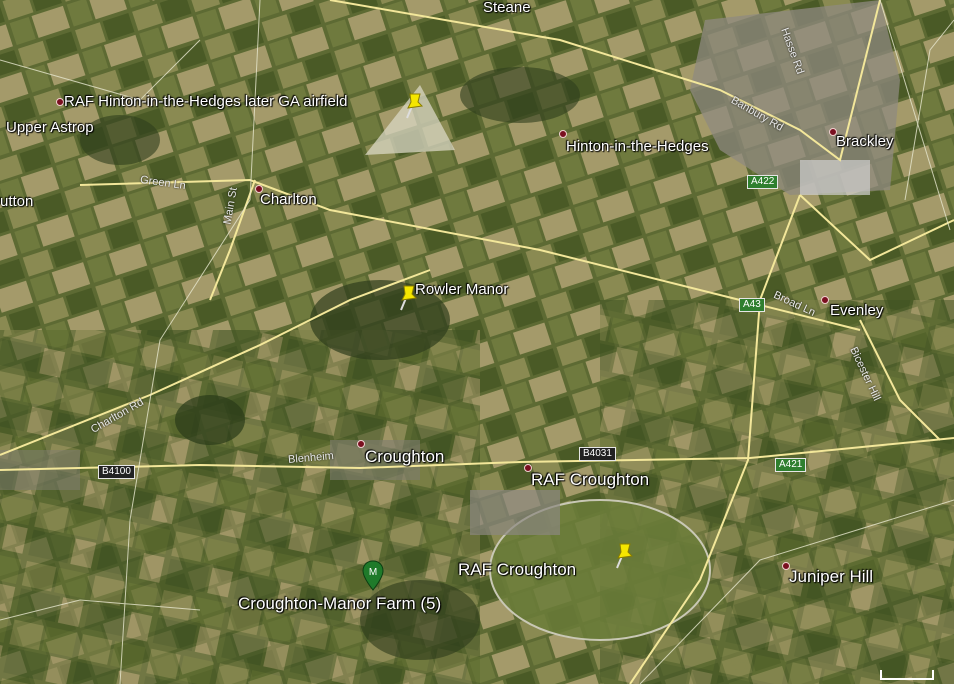 The image size is (954, 684). I want to click on svg-text: M, so click(373, 572).